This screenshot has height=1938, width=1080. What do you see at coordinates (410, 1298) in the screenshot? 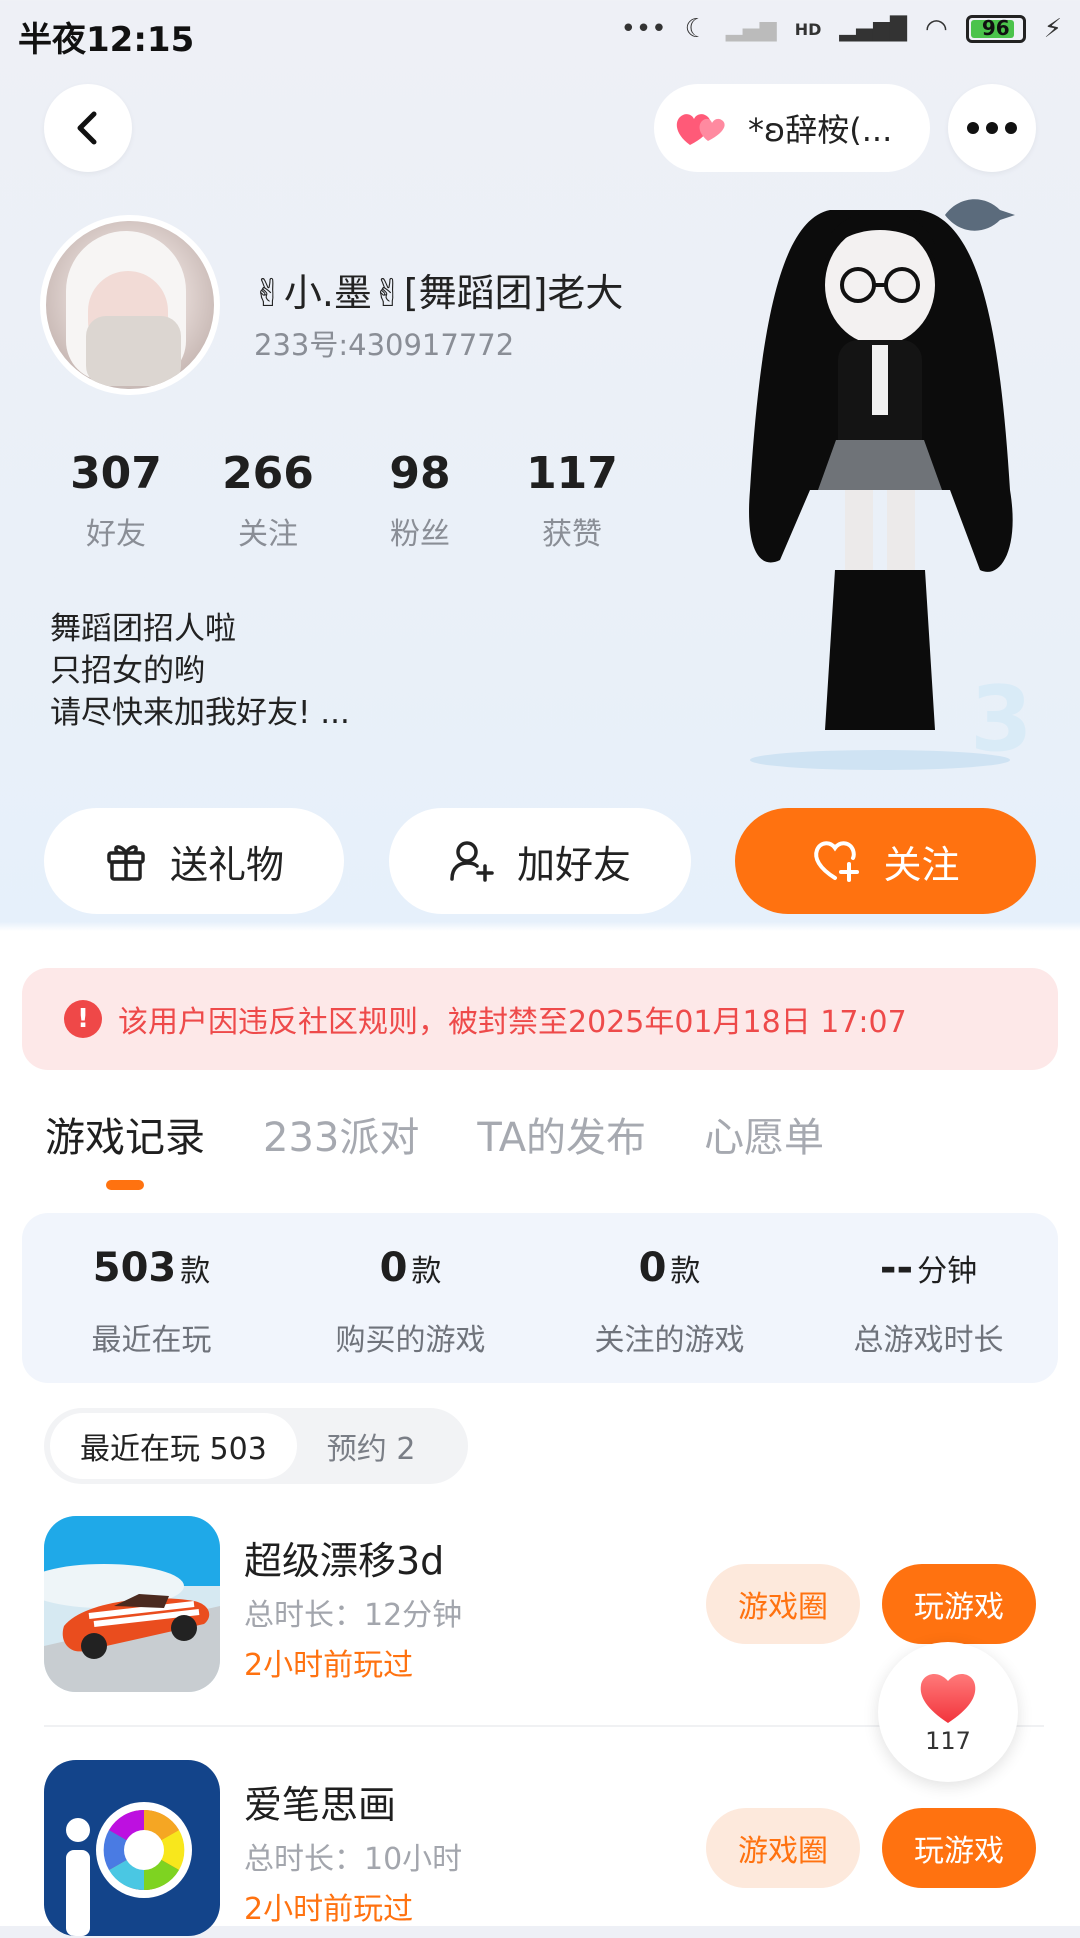
I see `summary-purchased: 0款 购买的游戏` at bounding box center [410, 1298].